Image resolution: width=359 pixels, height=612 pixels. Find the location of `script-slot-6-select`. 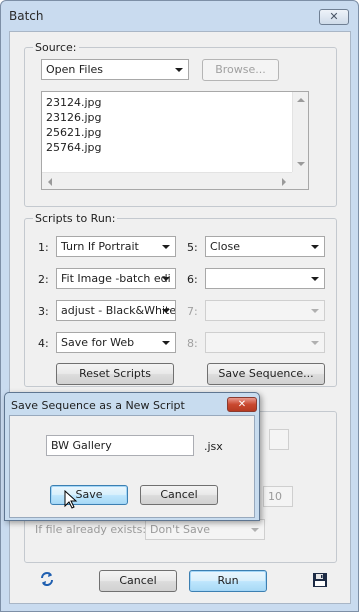

script-slot-6-select is located at coordinates (265, 278).